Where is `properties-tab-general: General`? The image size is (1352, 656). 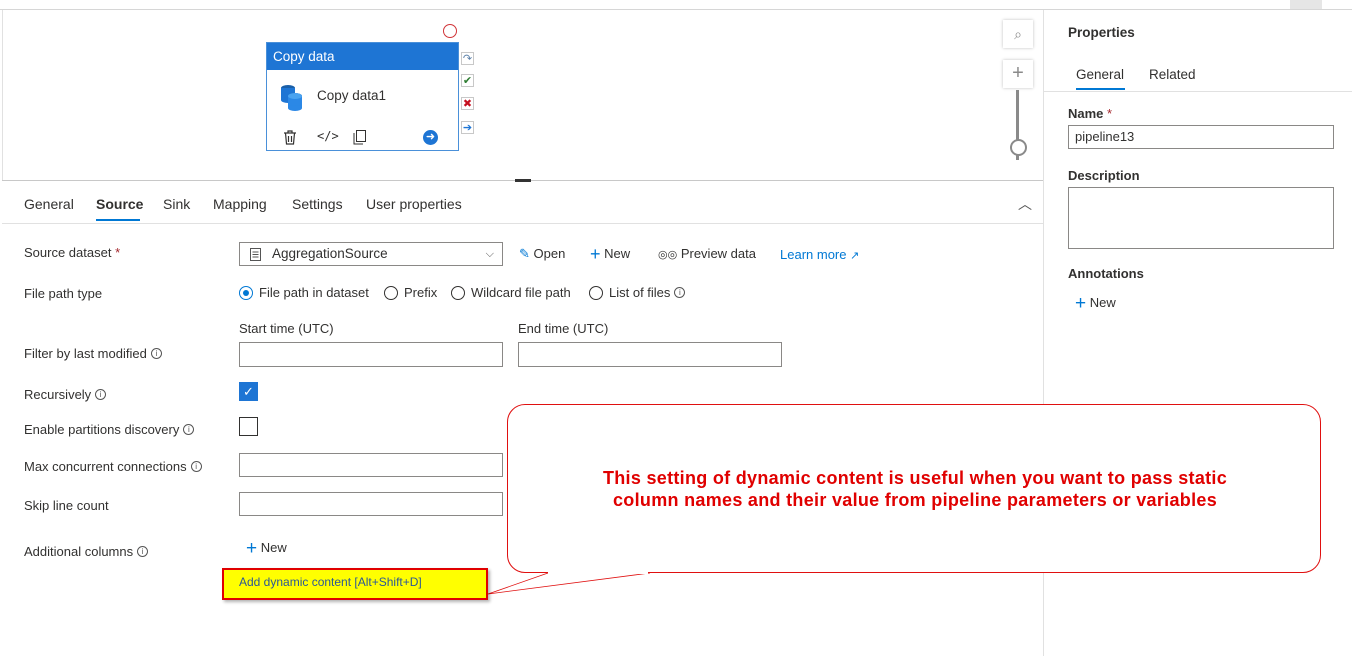 properties-tab-general: General is located at coordinates (1100, 74).